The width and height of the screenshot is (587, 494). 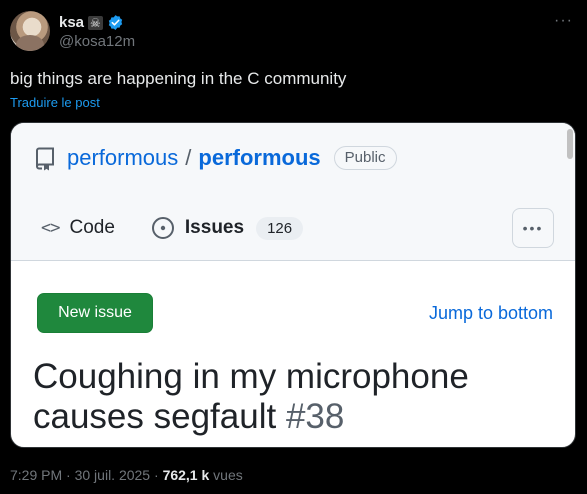 I want to click on issue-opened-icon, so click(x=162, y=228).